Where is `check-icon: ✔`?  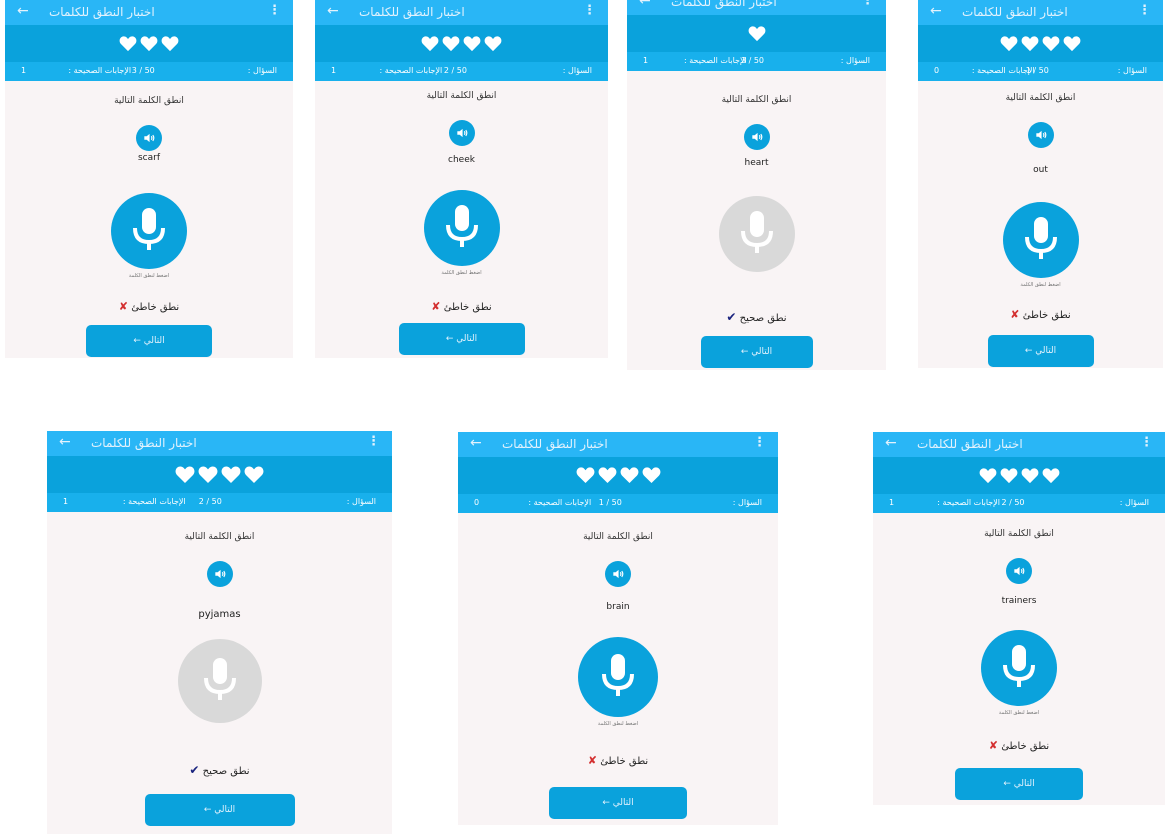
check-icon: ✔ is located at coordinates (731, 317).